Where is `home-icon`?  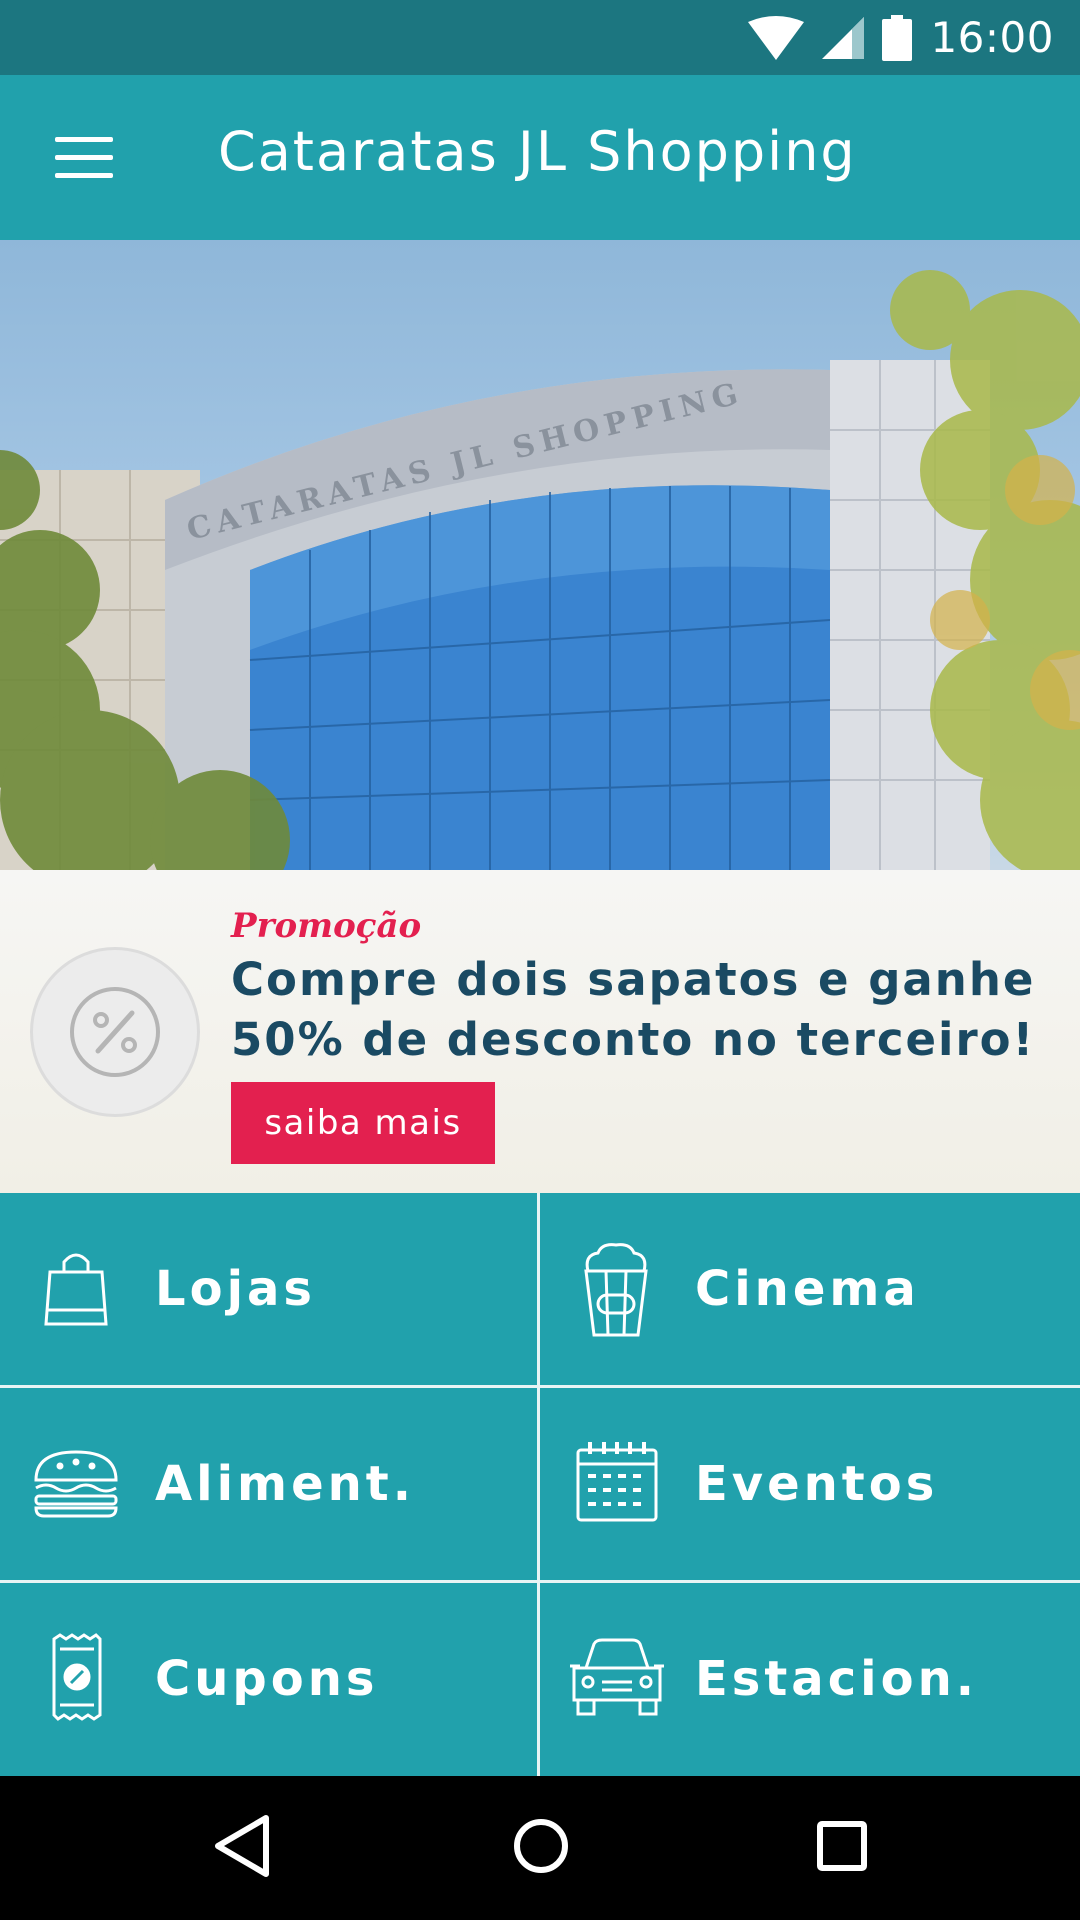 home-icon is located at coordinates (541, 1848).